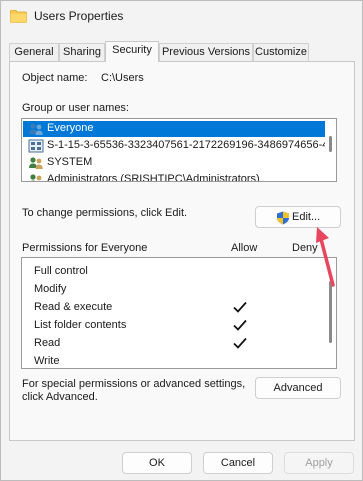 Image resolution: width=363 pixels, height=481 pixels. I want to click on group-item-label: Everyone, so click(70, 128).